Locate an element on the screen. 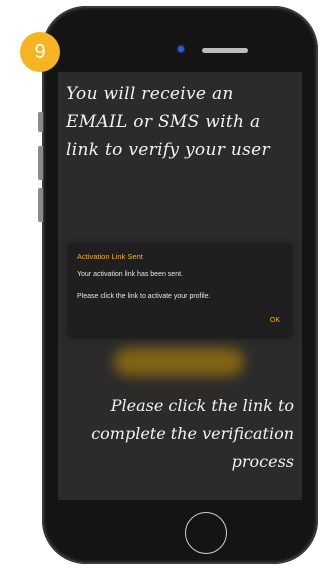 The image size is (320, 569). footer-line: process is located at coordinates (262, 461).